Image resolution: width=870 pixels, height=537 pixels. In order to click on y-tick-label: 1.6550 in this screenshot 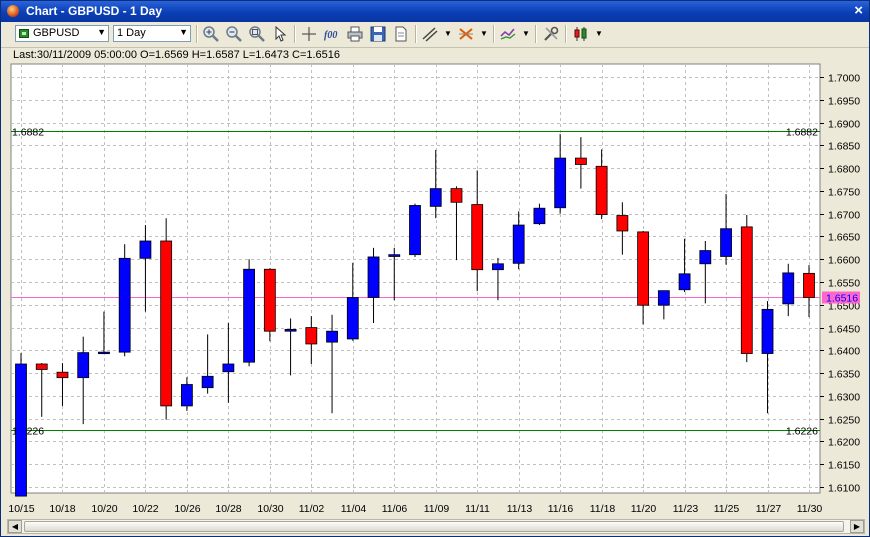, I will do `click(844, 284)`.